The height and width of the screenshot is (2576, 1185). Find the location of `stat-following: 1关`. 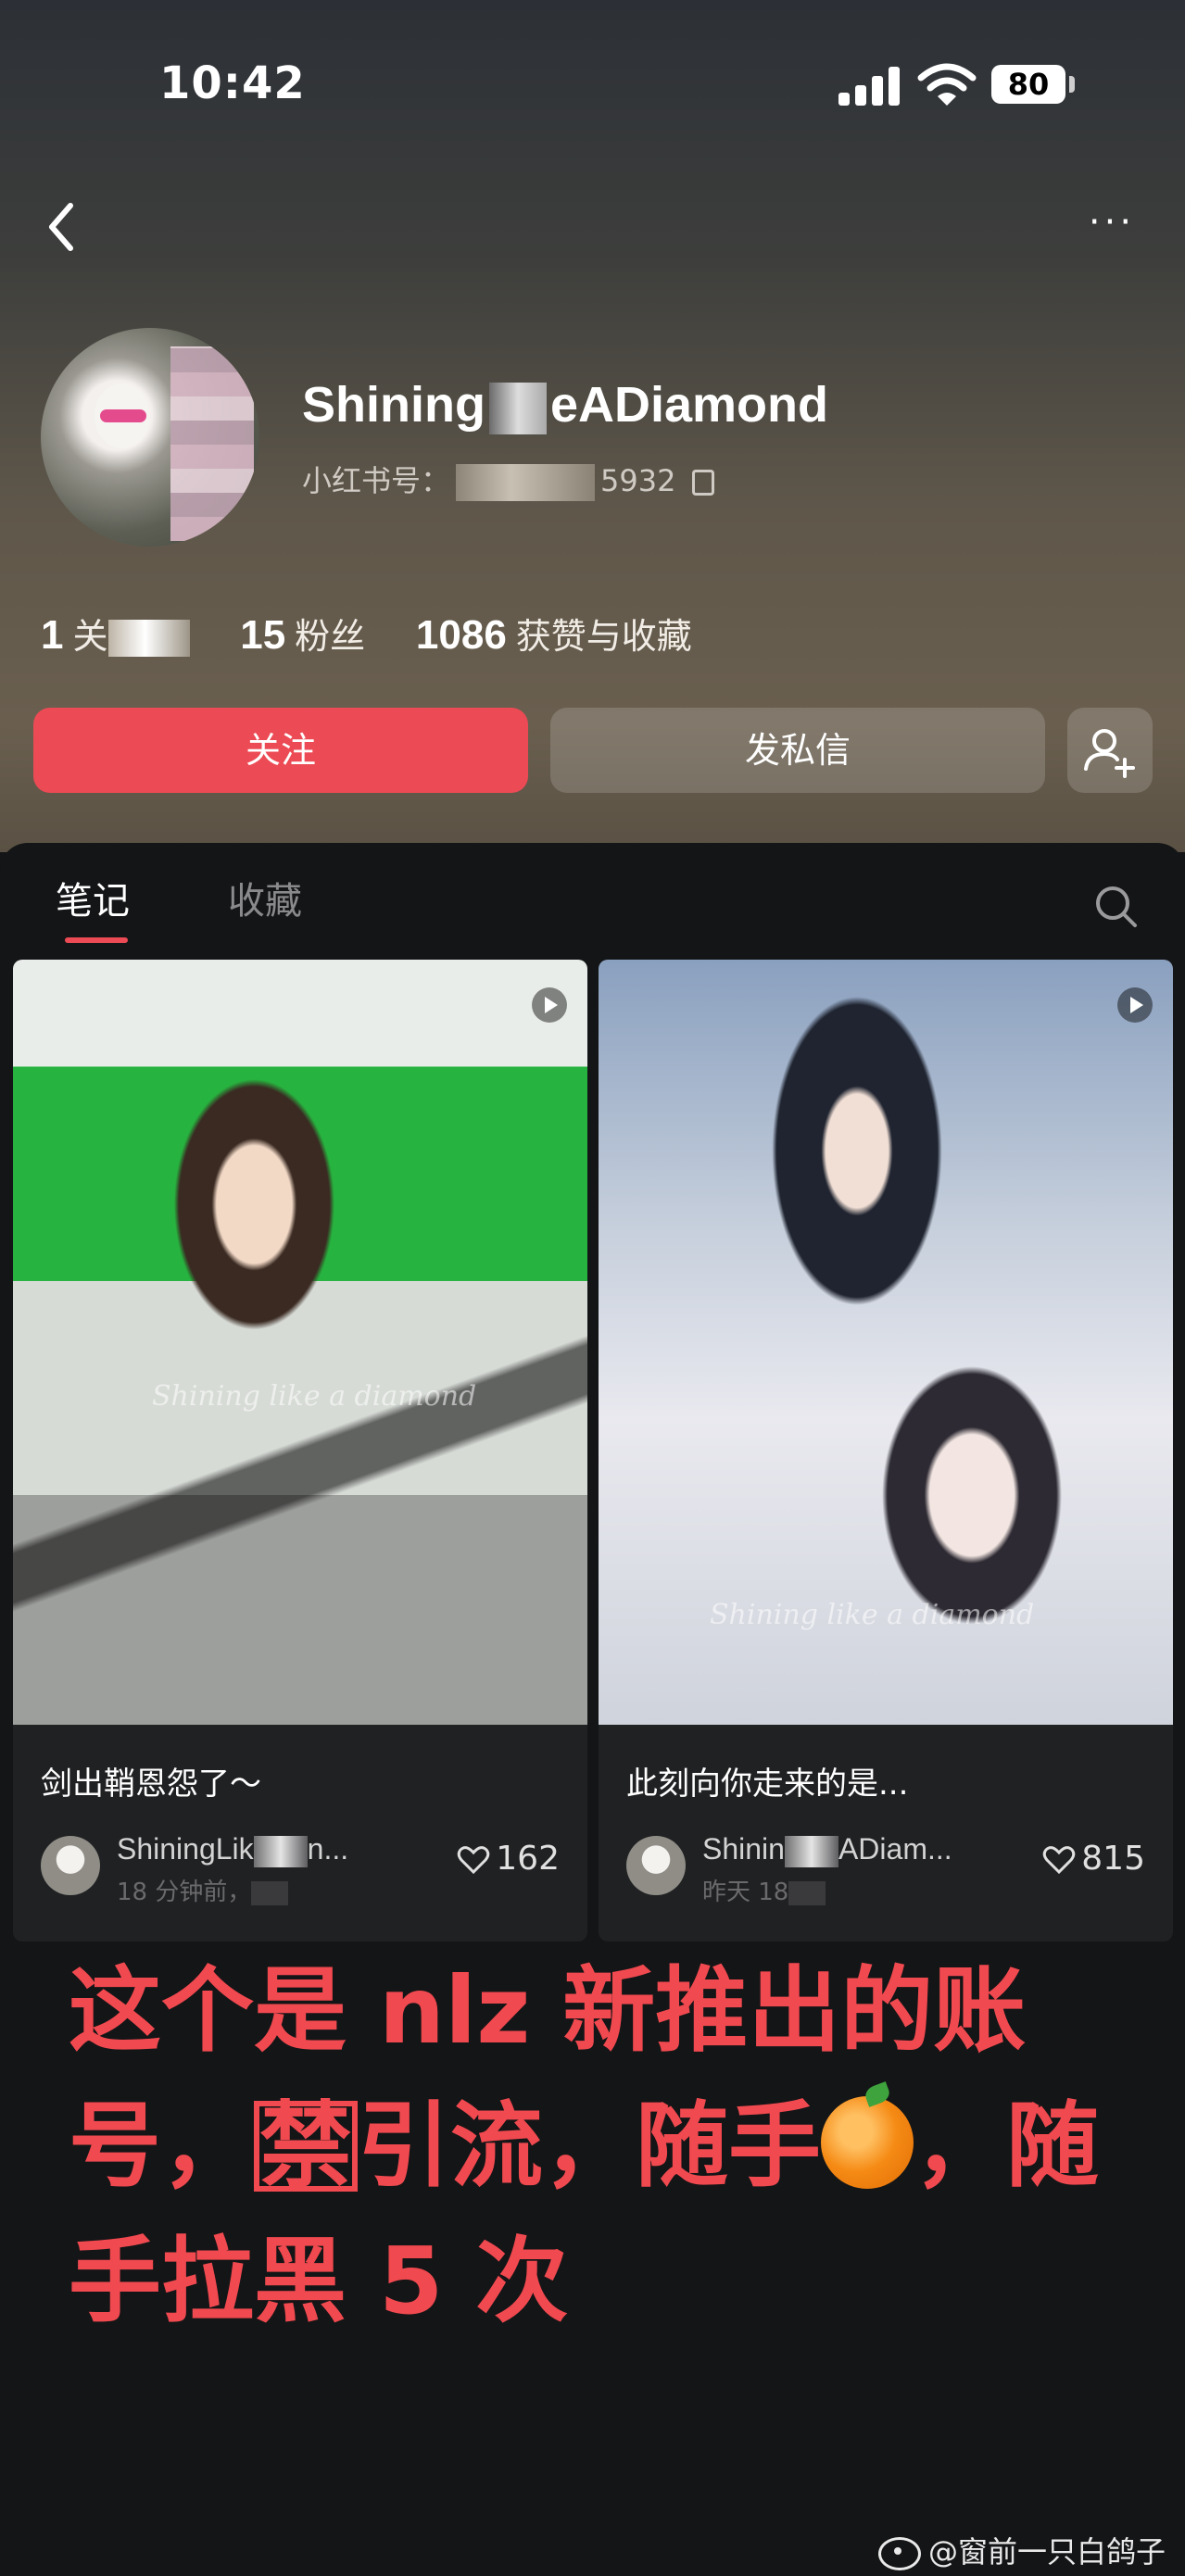

stat-following: 1关 is located at coordinates (115, 633).